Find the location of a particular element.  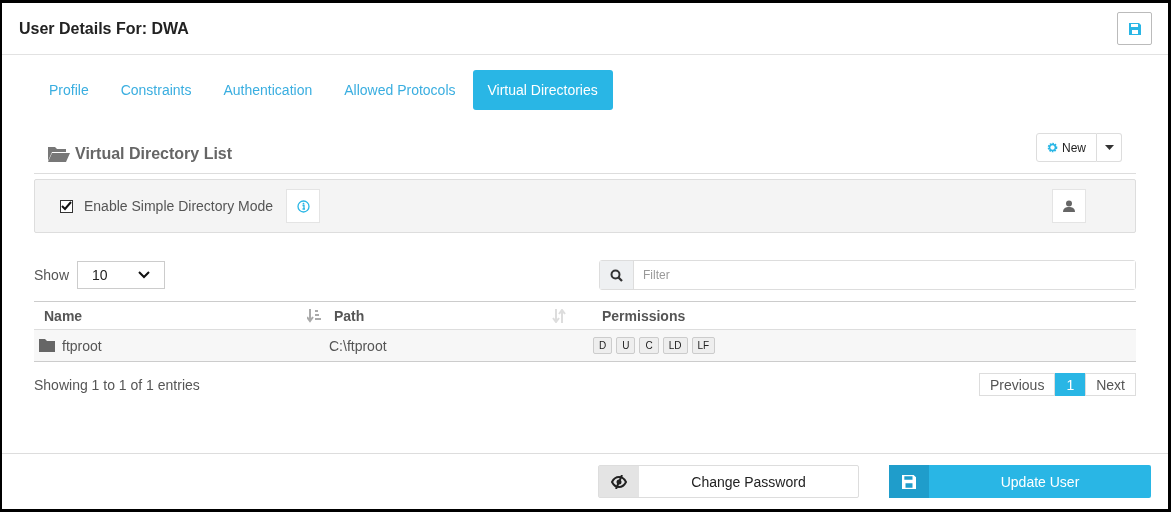

section-title: Virtual Directory List is located at coordinates (154, 153).